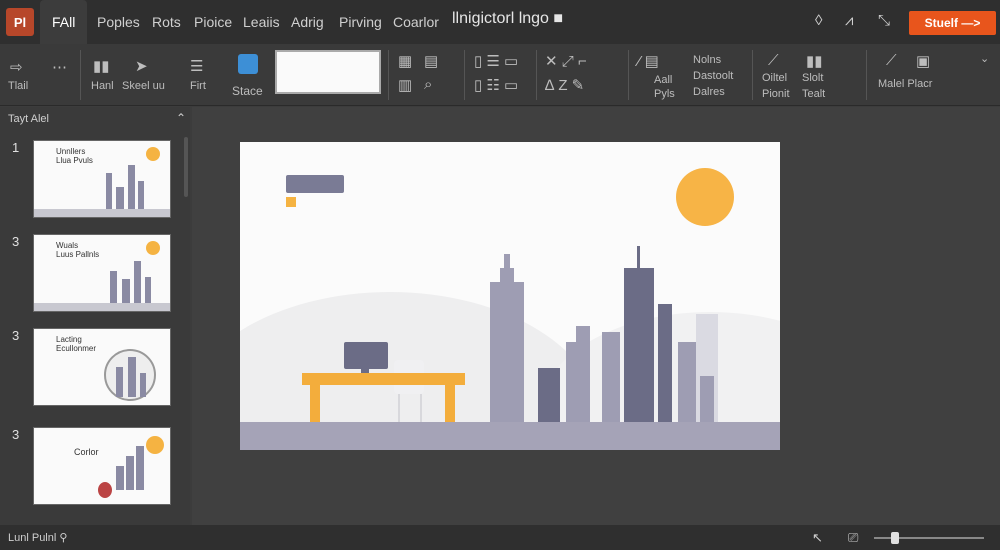  Describe the element at coordinates (500, 537) in the screenshot. I see `status-bar: Lunl Pulnl ⚲ ↖ ⎚` at that location.